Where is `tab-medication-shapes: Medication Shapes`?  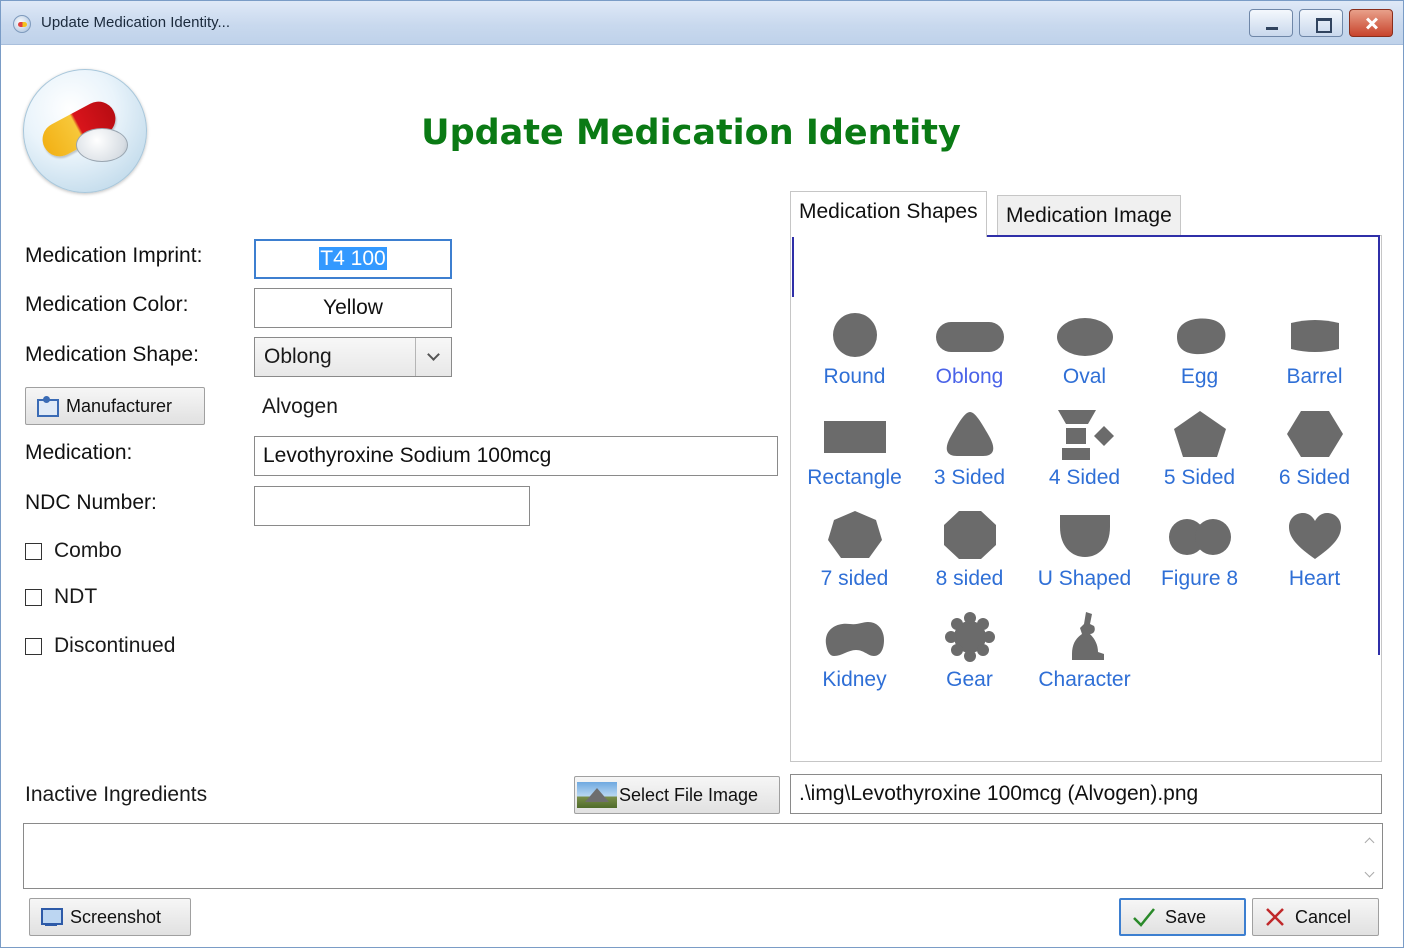
tab-medication-shapes: Medication Shapes is located at coordinates (888, 214).